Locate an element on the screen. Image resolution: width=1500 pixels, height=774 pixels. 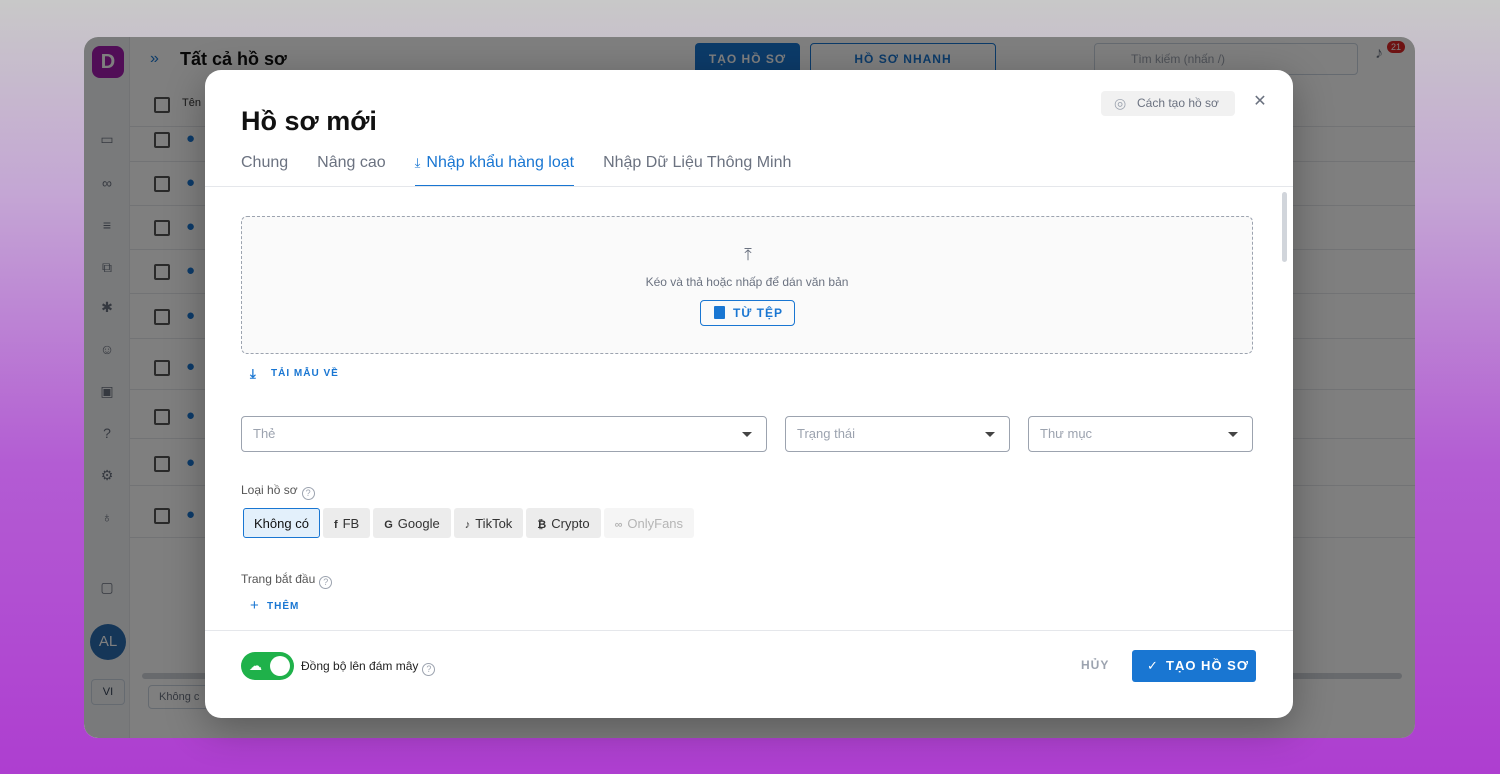
tab-bulk-import-label: Nhập khẩu hàng loạt is located at coordinates (500, 162).